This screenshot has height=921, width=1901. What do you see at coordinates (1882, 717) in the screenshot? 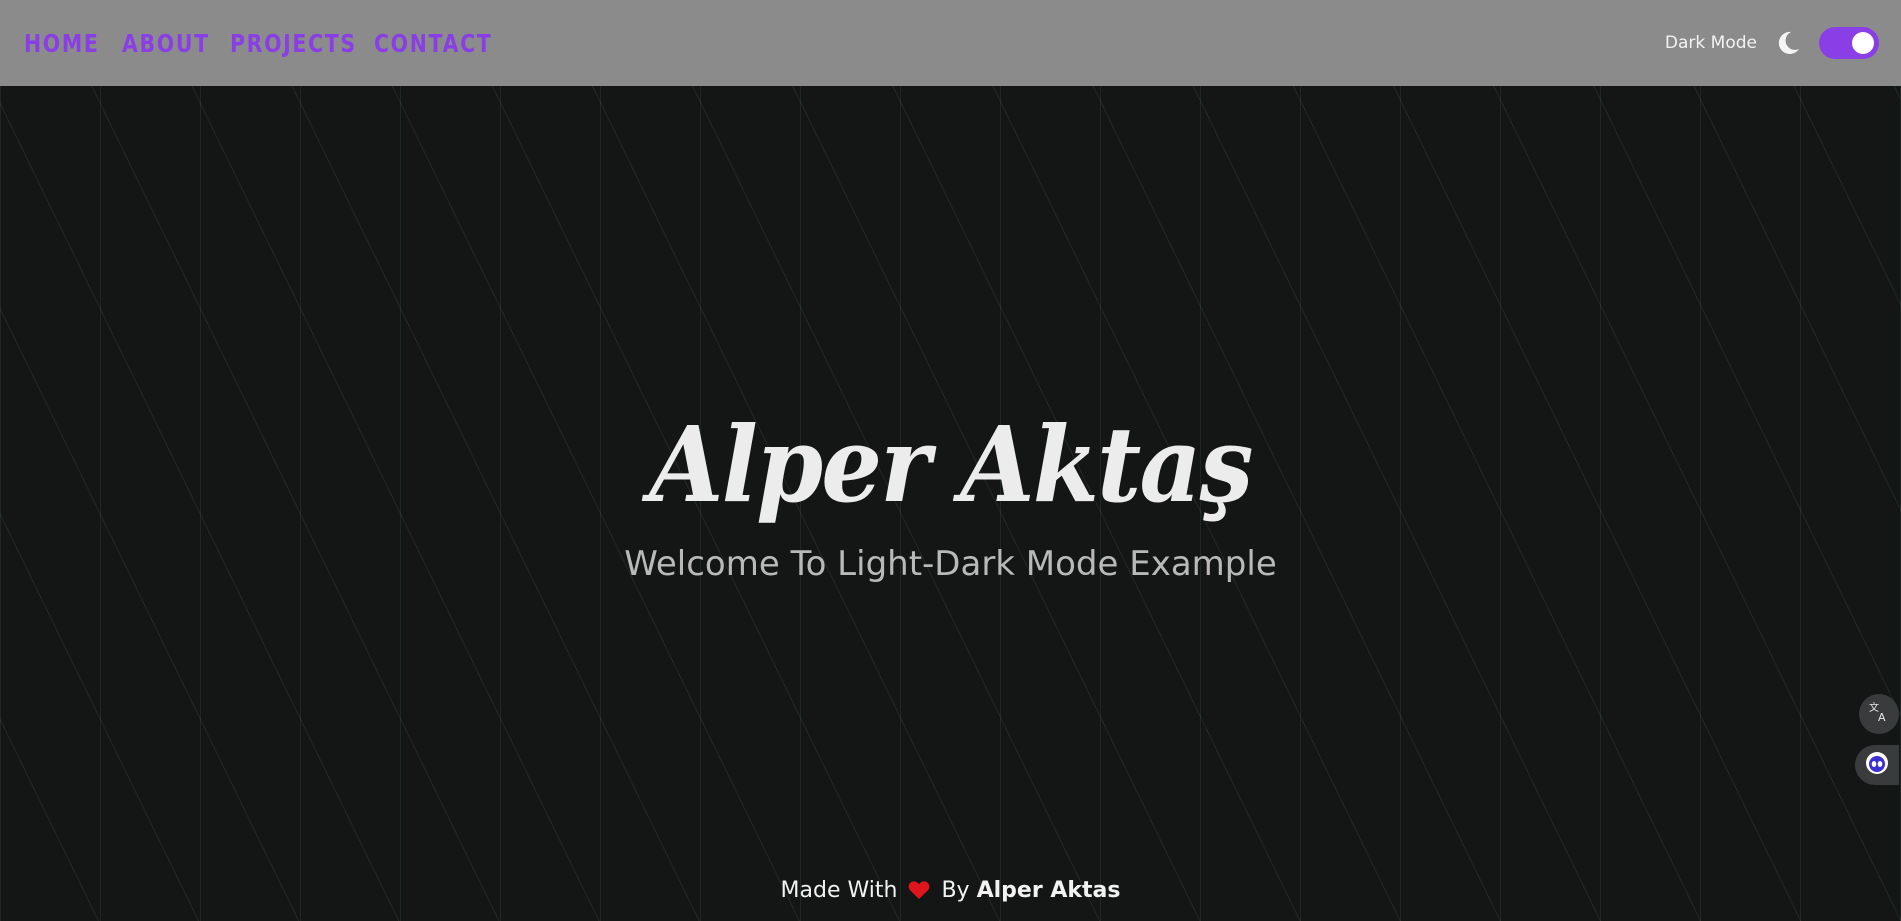
I see `svg-text: A` at bounding box center [1882, 717].